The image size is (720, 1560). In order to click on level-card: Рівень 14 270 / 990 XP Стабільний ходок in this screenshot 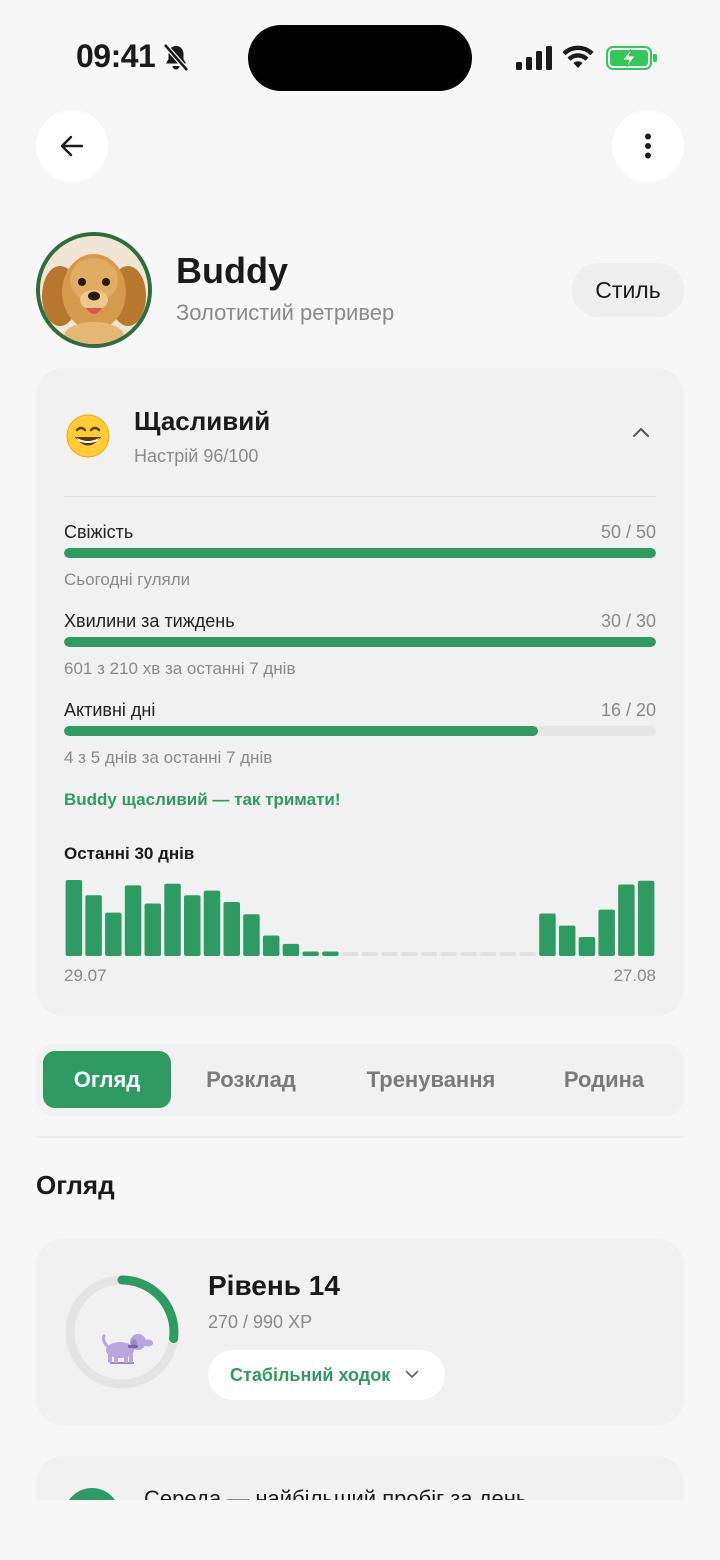, I will do `click(360, 1332)`.